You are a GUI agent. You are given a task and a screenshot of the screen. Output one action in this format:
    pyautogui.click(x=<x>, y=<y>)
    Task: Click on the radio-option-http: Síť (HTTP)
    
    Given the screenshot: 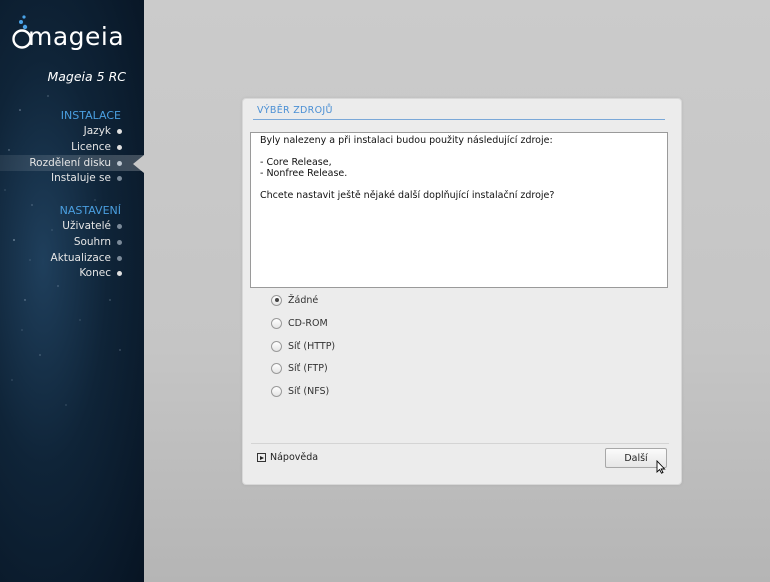 What is the action you would take?
    pyautogui.click(x=303, y=346)
    